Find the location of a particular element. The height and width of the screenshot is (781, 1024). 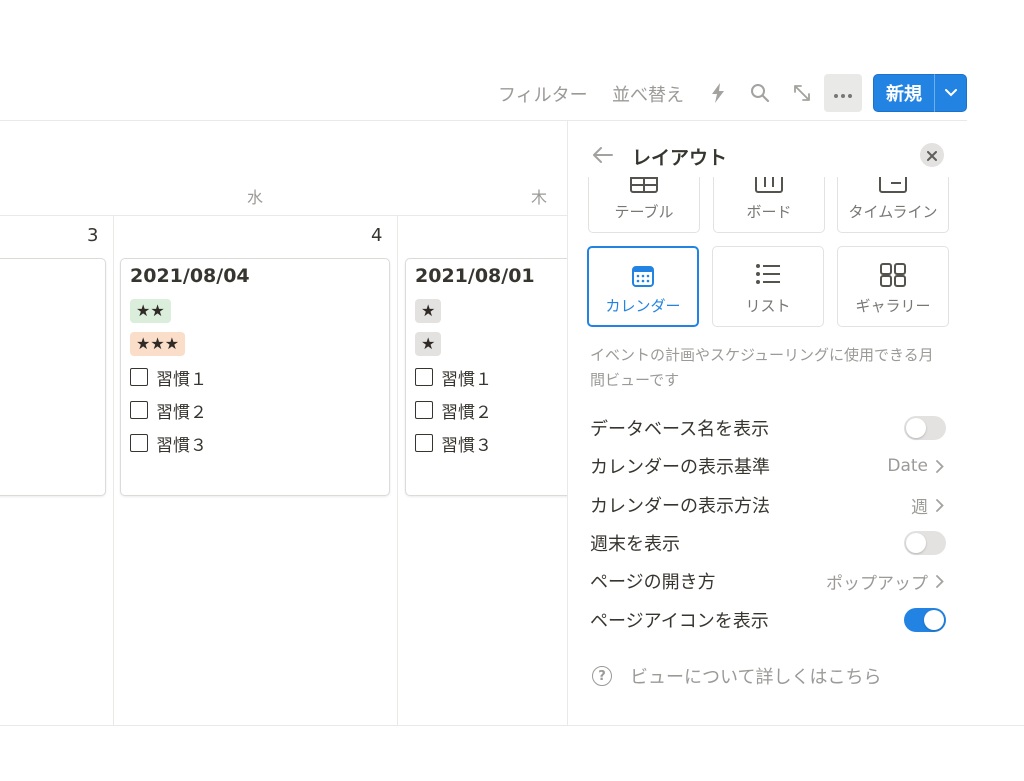

rating-tag: ★★ is located at coordinates (150, 311).